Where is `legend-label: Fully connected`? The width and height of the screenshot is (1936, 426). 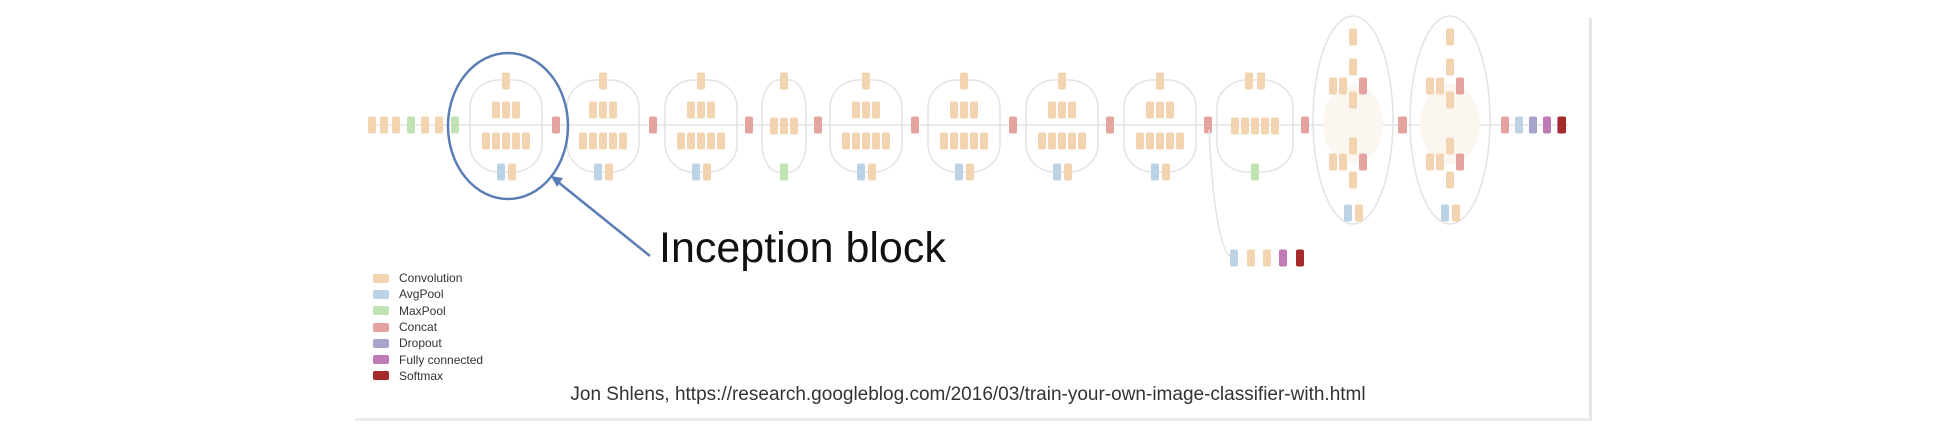
legend-label: Fully connected is located at coordinates (441, 359).